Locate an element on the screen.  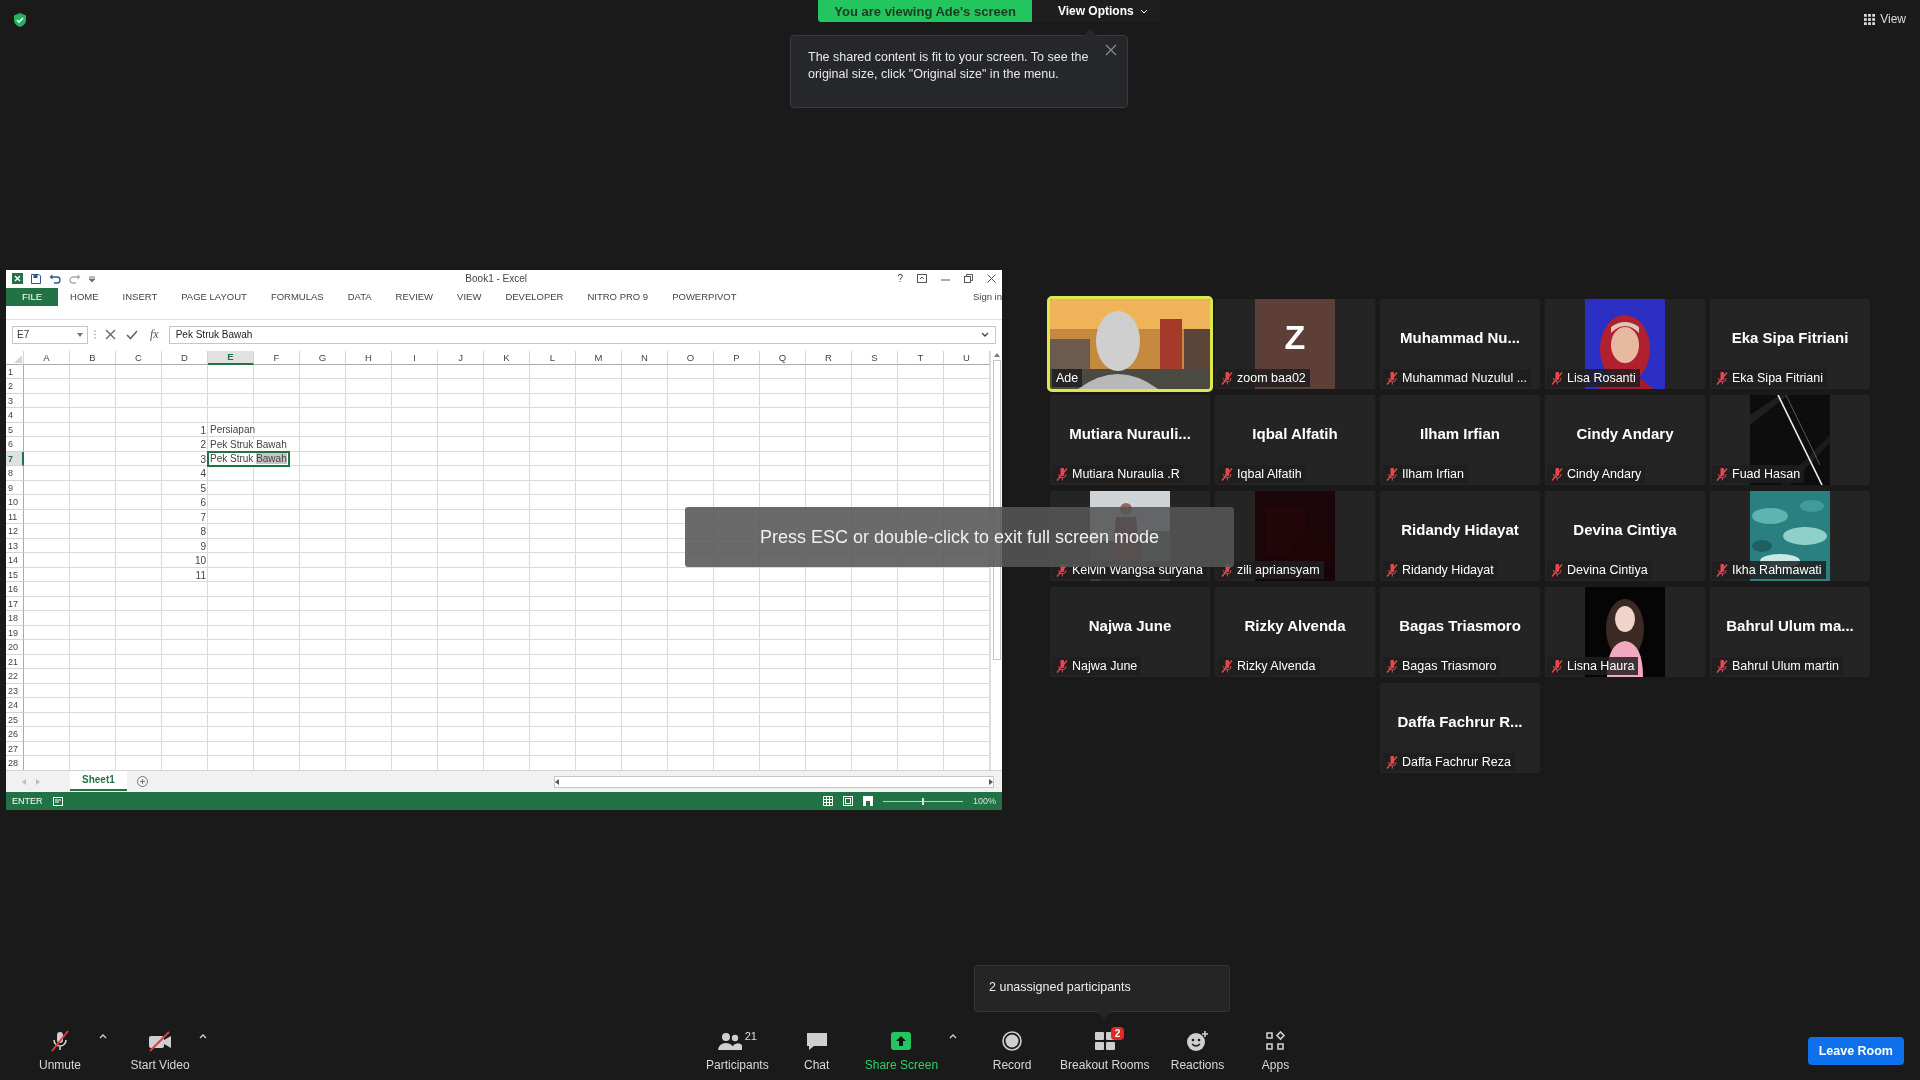
column-header: R is located at coordinates (829, 357).